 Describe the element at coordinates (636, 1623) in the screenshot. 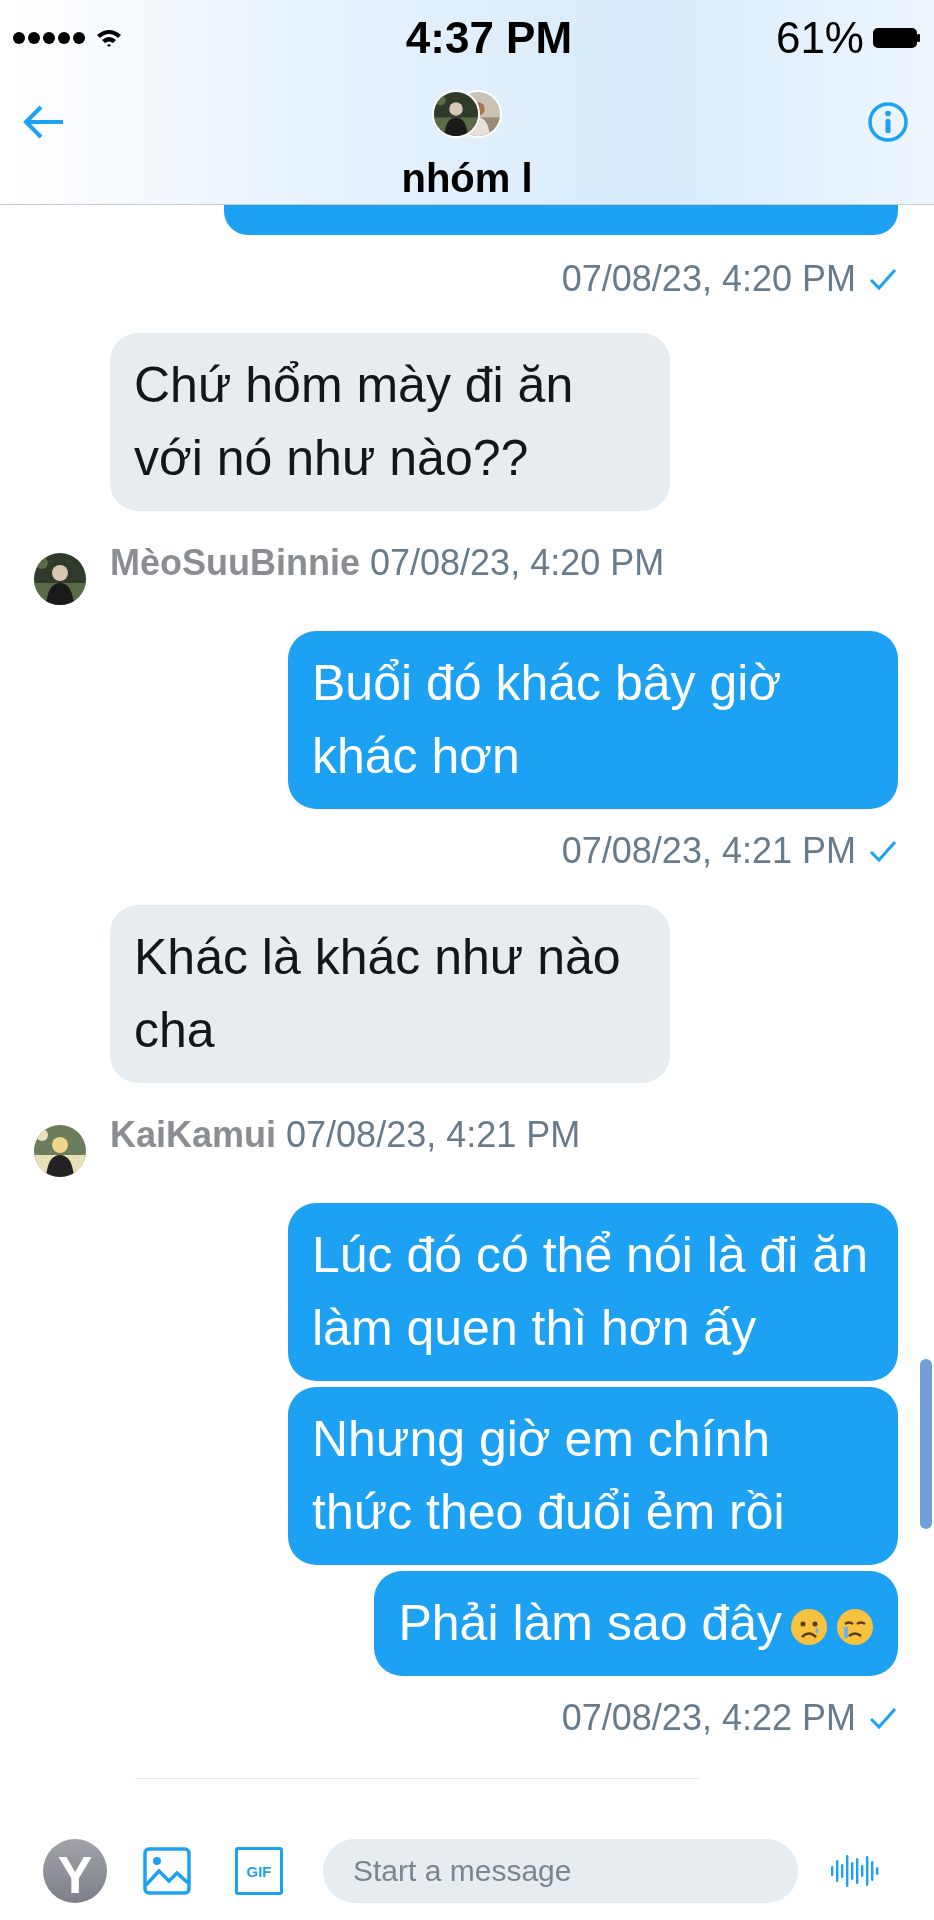

I see `message-bubble: Phải làm sao đây` at that location.